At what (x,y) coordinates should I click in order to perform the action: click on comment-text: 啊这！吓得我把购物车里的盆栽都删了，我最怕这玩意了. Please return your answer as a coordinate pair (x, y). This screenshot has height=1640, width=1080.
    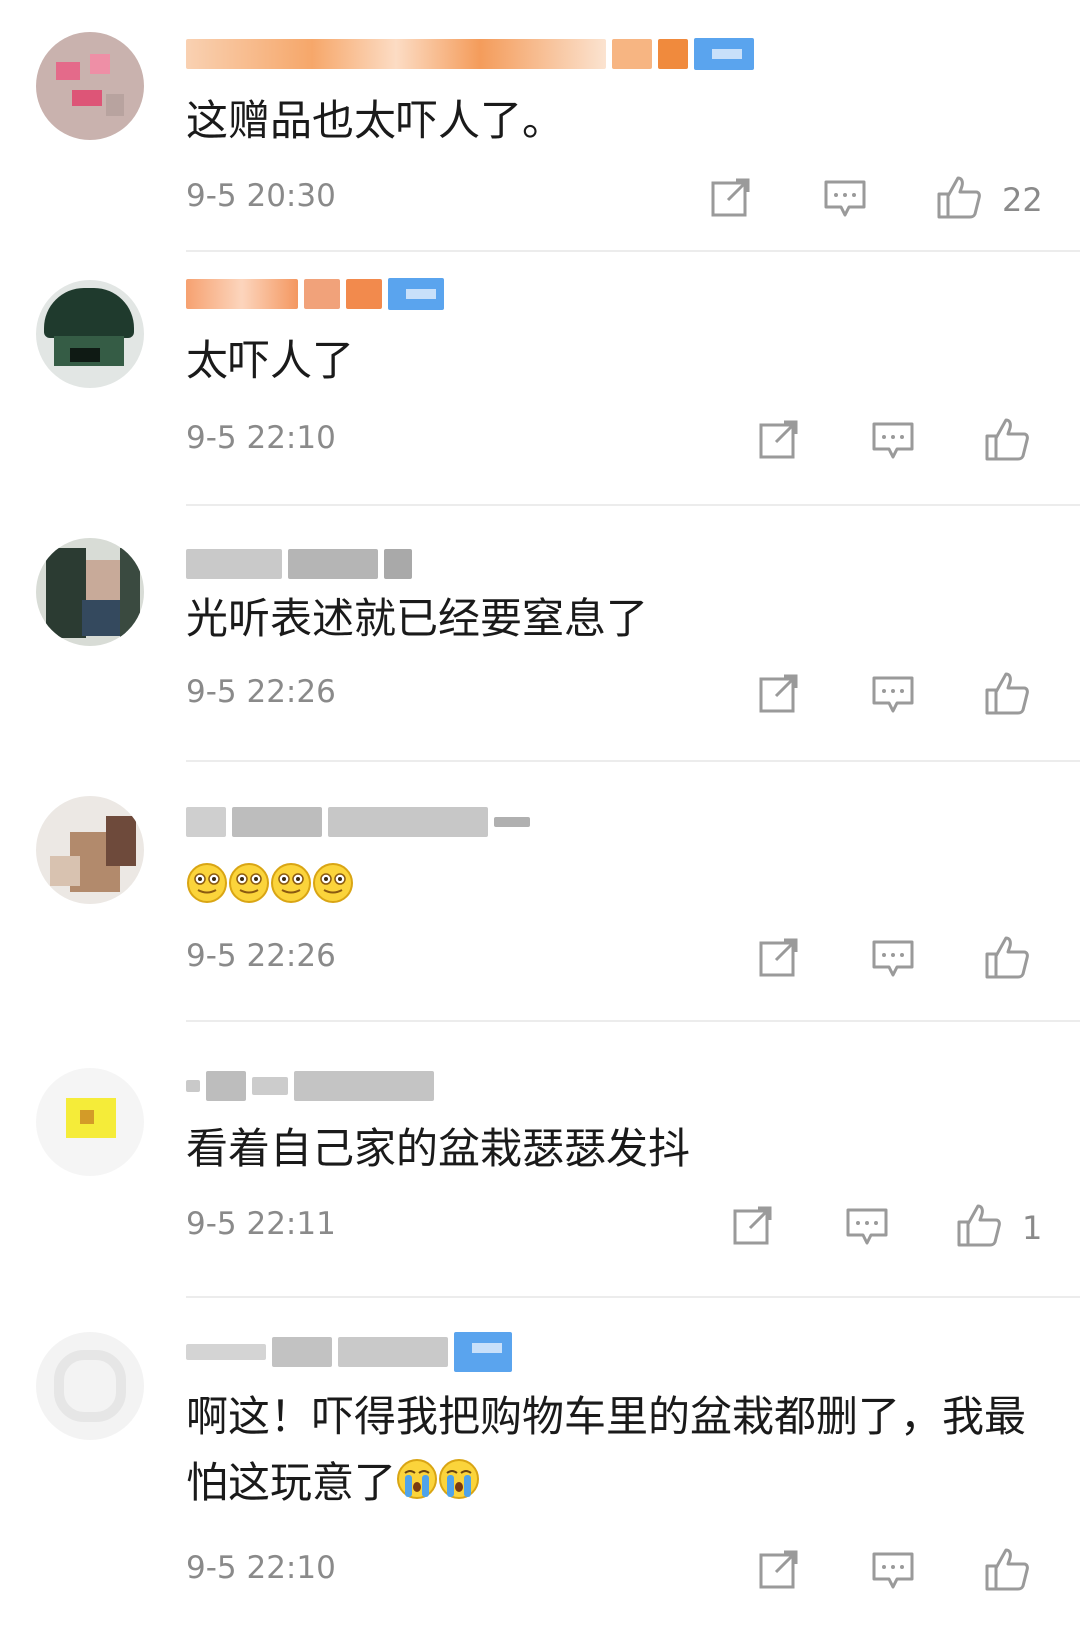
    Looking at the image, I should click on (613, 1451).